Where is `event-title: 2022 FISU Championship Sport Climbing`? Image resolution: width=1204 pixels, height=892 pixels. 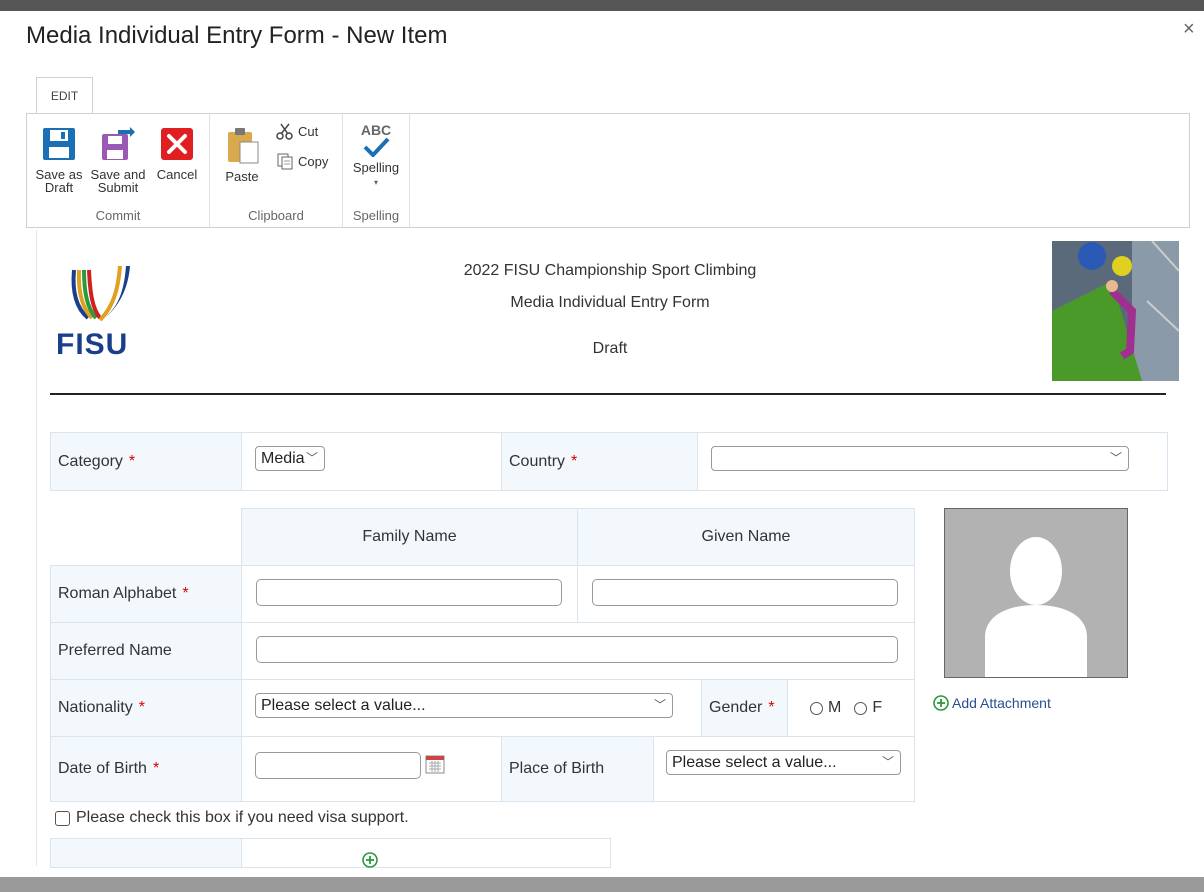 event-title: 2022 FISU Championship Sport Climbing is located at coordinates (610, 270).